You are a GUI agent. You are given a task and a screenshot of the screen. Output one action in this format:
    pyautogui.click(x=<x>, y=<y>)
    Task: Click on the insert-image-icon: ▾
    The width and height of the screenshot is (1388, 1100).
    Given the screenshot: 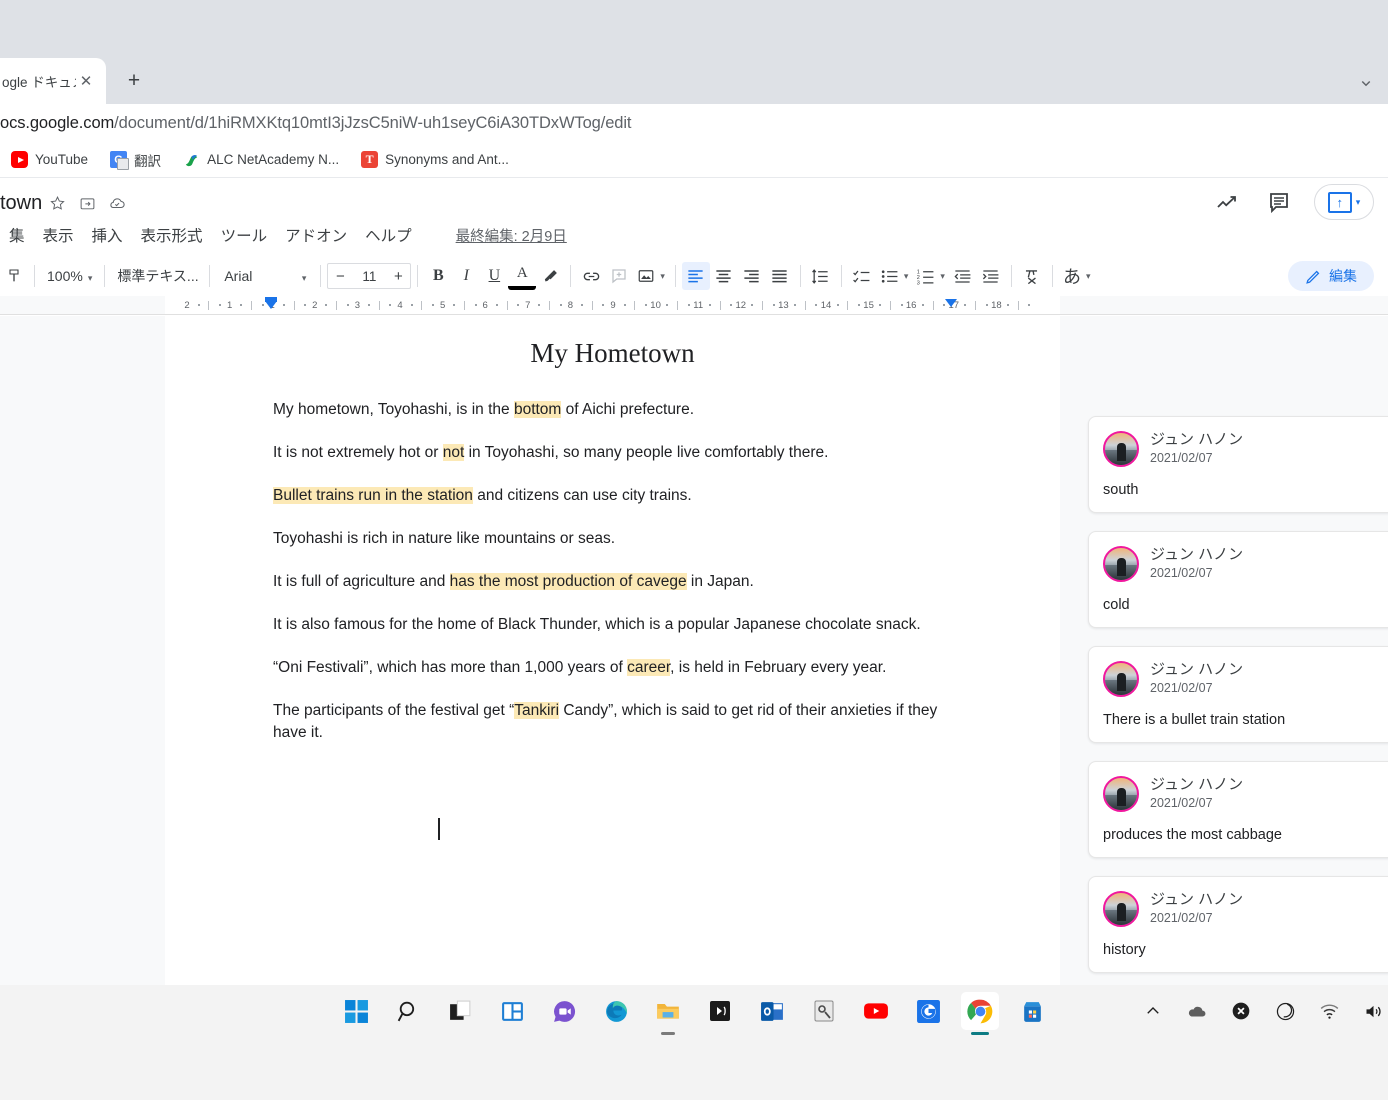 What is the action you would take?
    pyautogui.click(x=651, y=276)
    